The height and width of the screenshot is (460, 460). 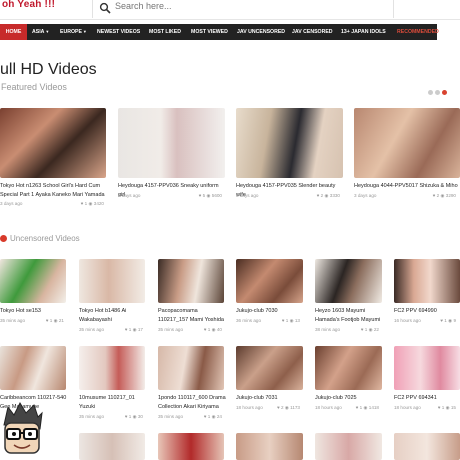 I want to click on video-meta: 18 hours ago ♥ 2 ◉ 1173, so click(x=268, y=407).